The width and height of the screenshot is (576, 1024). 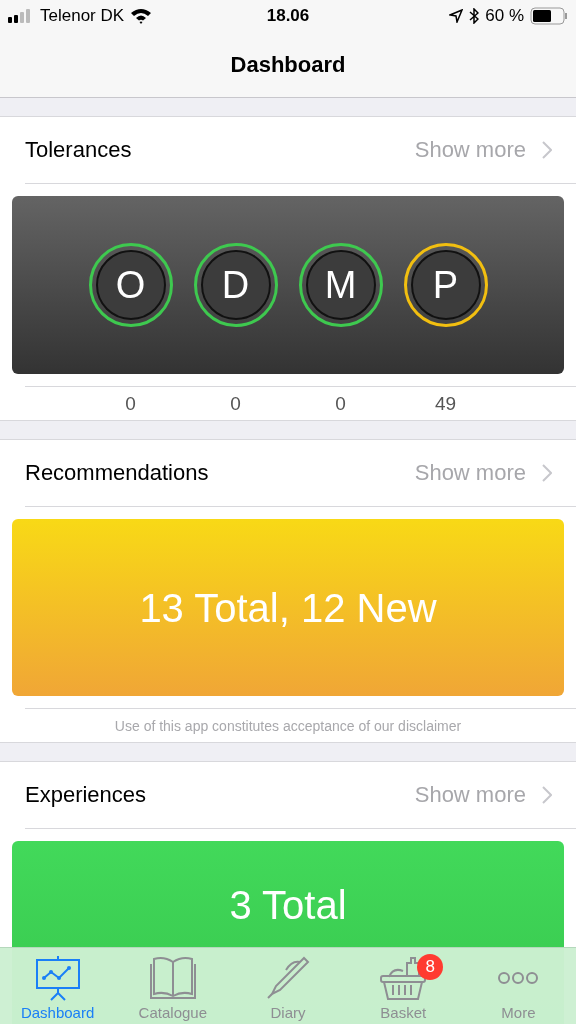 I want to click on tab-item: 8 Basket, so click(x=403, y=986).